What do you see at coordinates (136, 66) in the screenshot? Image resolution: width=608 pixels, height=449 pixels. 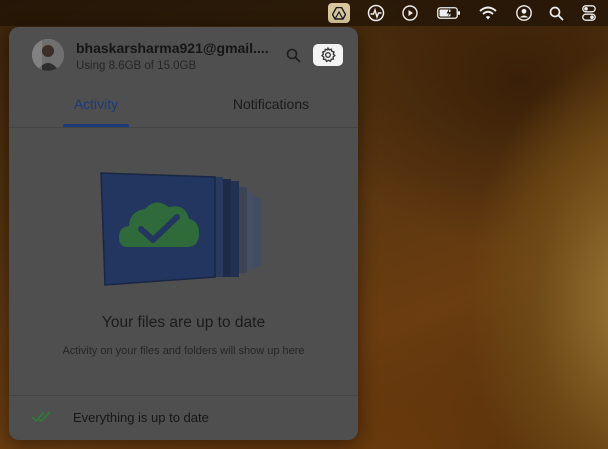 I see `storage-usage: Using 8.6GB of 15.0GB` at bounding box center [136, 66].